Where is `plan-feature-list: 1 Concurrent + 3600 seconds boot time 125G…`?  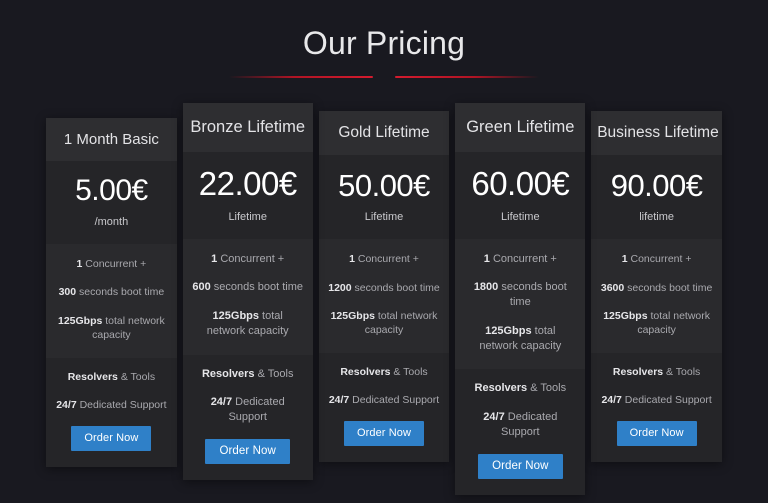
plan-feature-list: 1 Concurrent + 3600 seconds boot time 125G… is located at coordinates (657, 296).